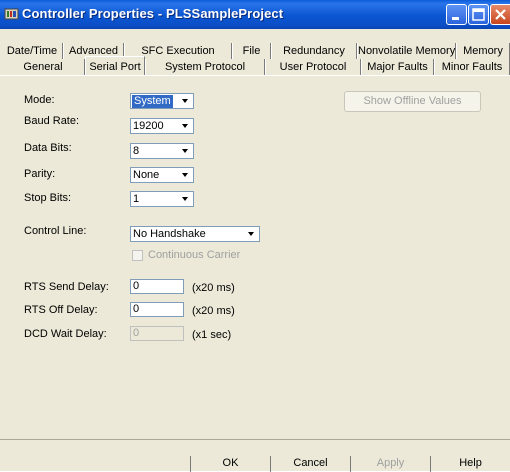 The width and height of the screenshot is (510, 472). What do you see at coordinates (52, 121) in the screenshot?
I see `baud-rate-label: Baud Rate:` at bounding box center [52, 121].